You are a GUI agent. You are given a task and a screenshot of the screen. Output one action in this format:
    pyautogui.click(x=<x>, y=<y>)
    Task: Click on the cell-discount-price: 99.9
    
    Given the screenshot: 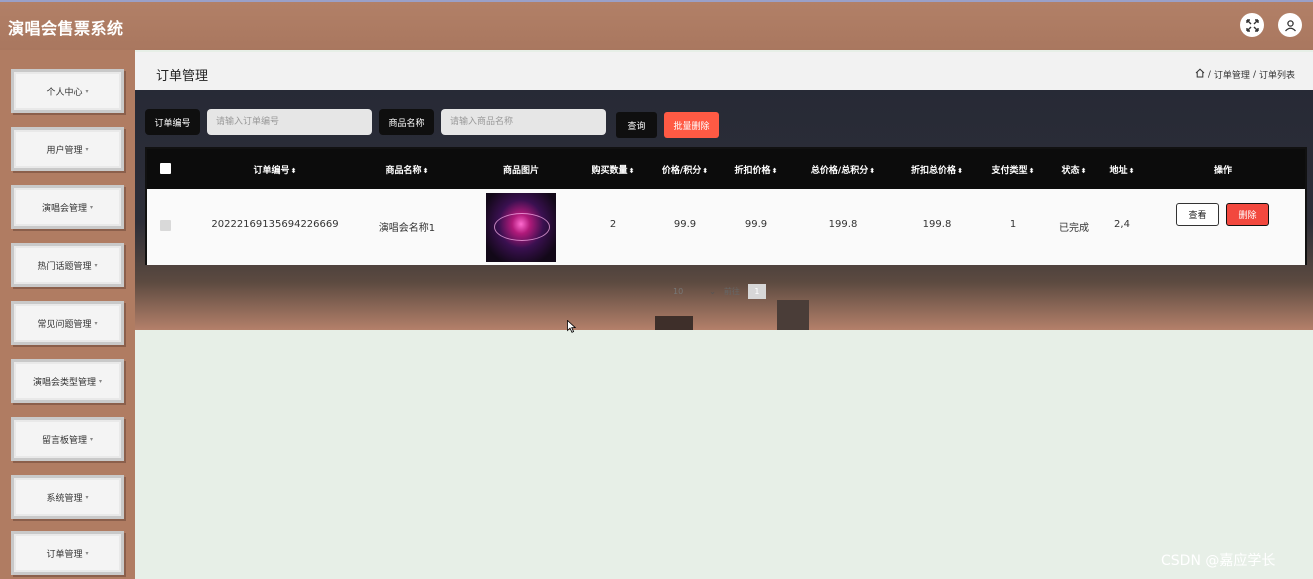 What is the action you would take?
    pyautogui.click(x=756, y=224)
    